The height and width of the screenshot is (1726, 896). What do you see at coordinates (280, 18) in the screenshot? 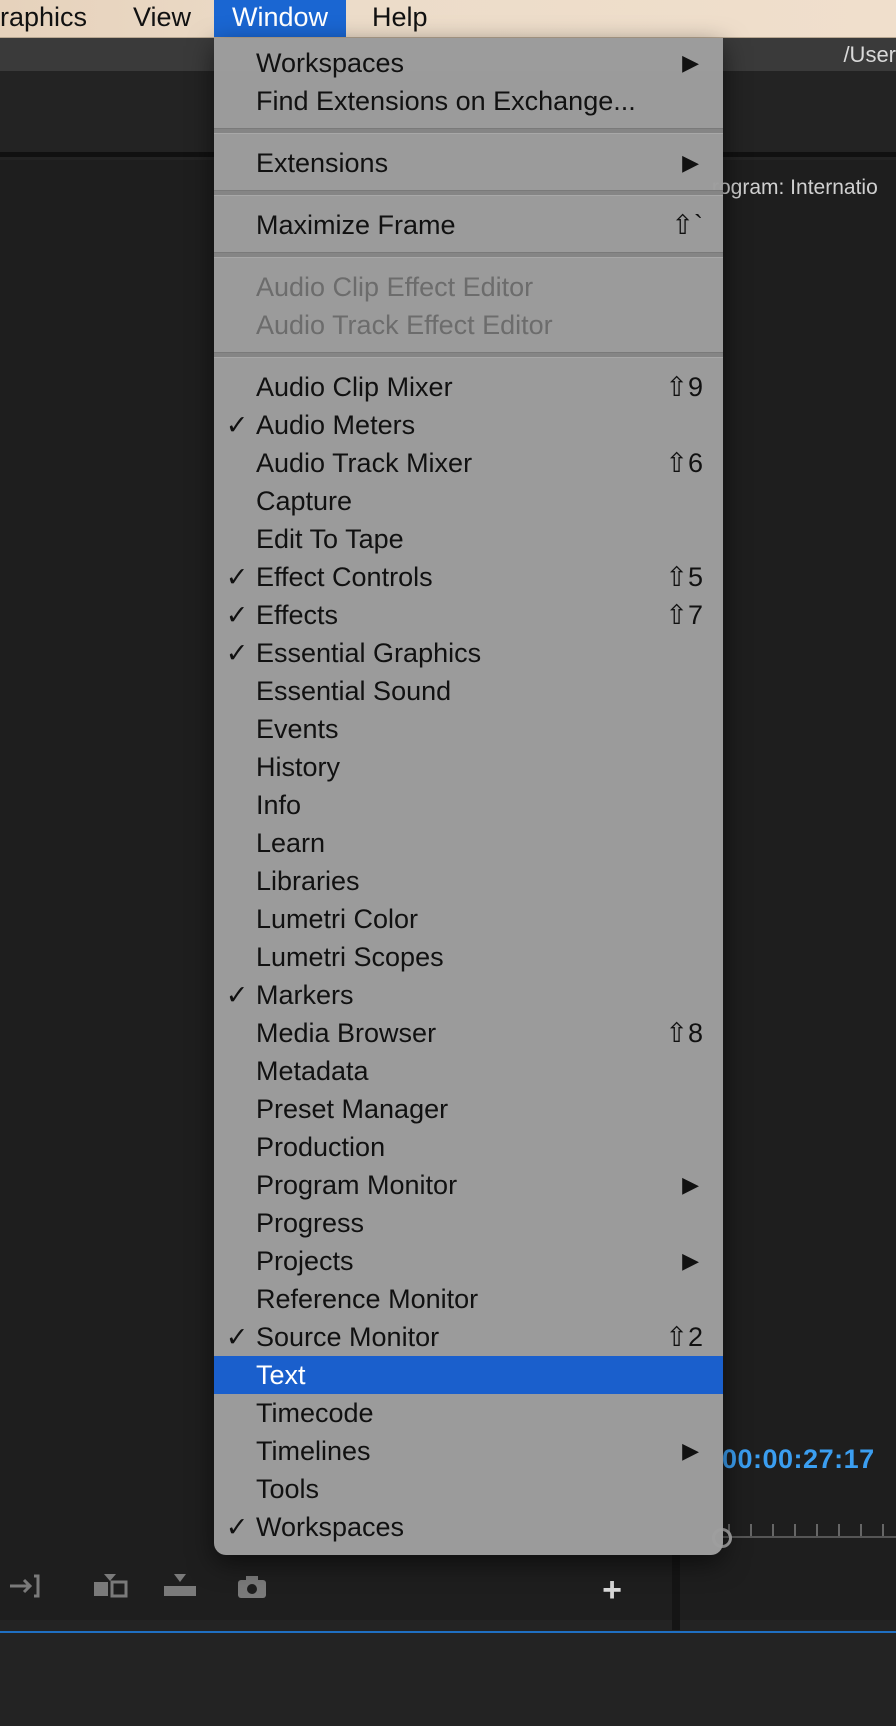
I see `menu-window: Window` at bounding box center [280, 18].